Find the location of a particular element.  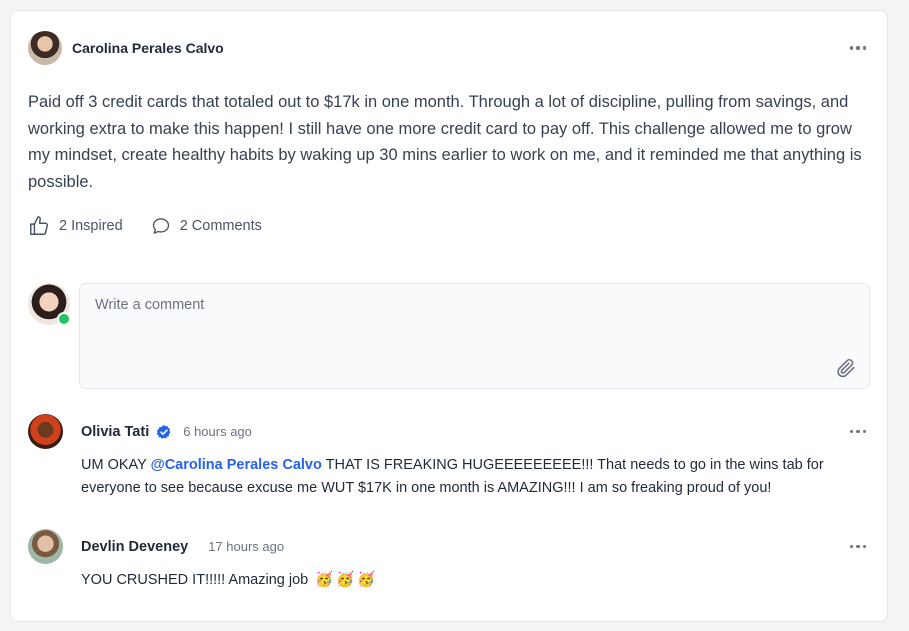

comment-timestamp: 6 hours ago is located at coordinates (217, 431).